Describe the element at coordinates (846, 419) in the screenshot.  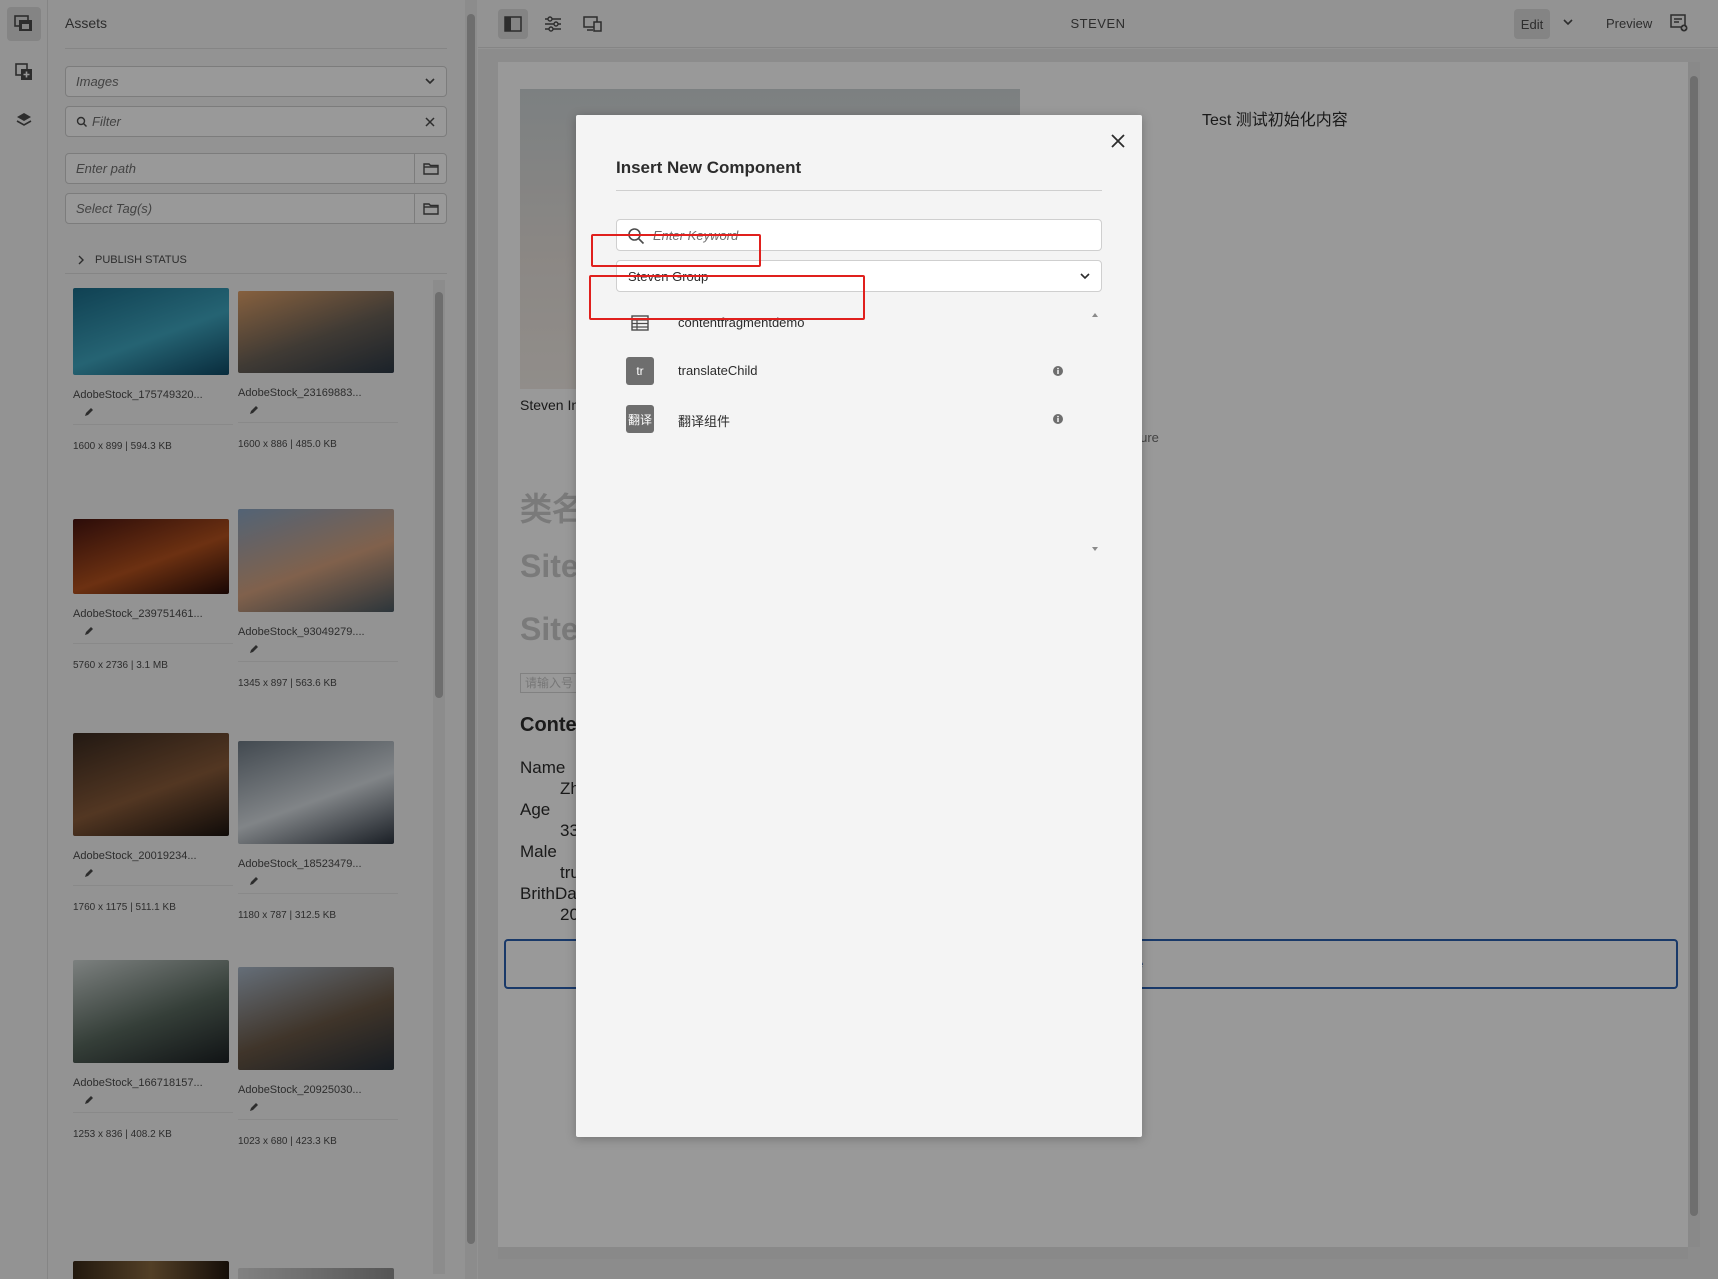
I see `component-item: 翻译 翻译组件` at that location.